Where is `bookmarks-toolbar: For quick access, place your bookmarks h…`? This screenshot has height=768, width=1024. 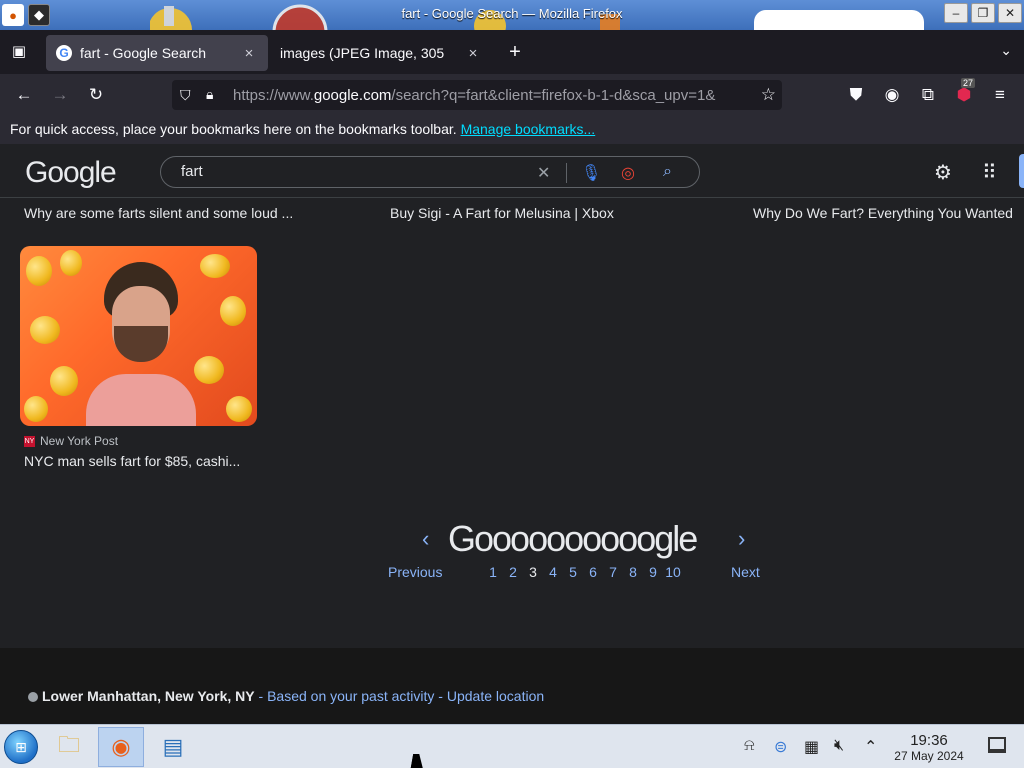 bookmarks-toolbar: For quick access, place your bookmarks h… is located at coordinates (512, 130).